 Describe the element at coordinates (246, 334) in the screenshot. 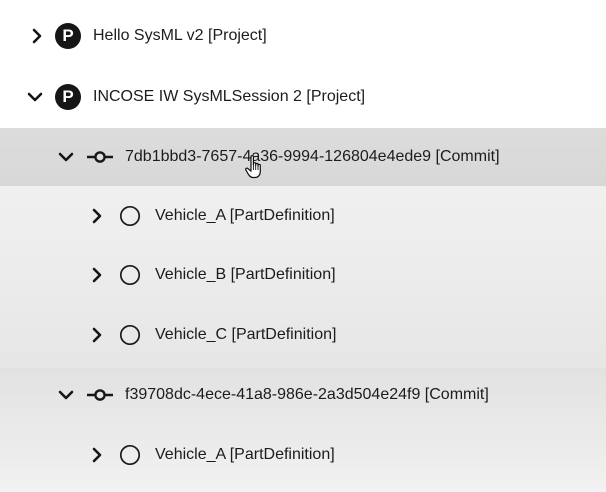

I see `tree-item-label: Vehicle_C [PartDefinition]` at that location.